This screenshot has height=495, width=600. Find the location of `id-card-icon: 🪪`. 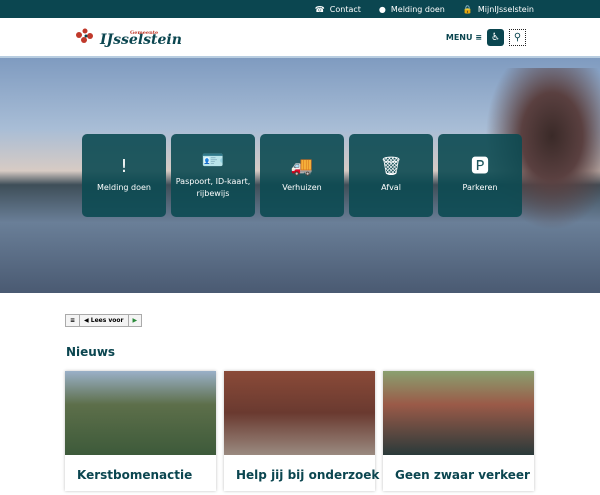

id-card-icon: 🪪 is located at coordinates (213, 160).